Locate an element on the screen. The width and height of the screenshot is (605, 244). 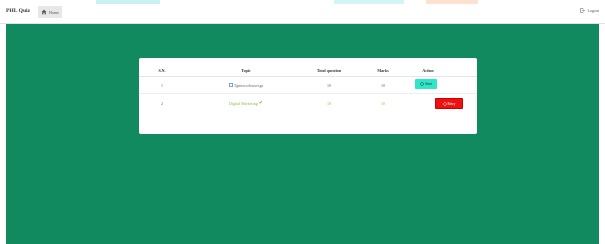
row-sn: 1 is located at coordinates (162, 85).